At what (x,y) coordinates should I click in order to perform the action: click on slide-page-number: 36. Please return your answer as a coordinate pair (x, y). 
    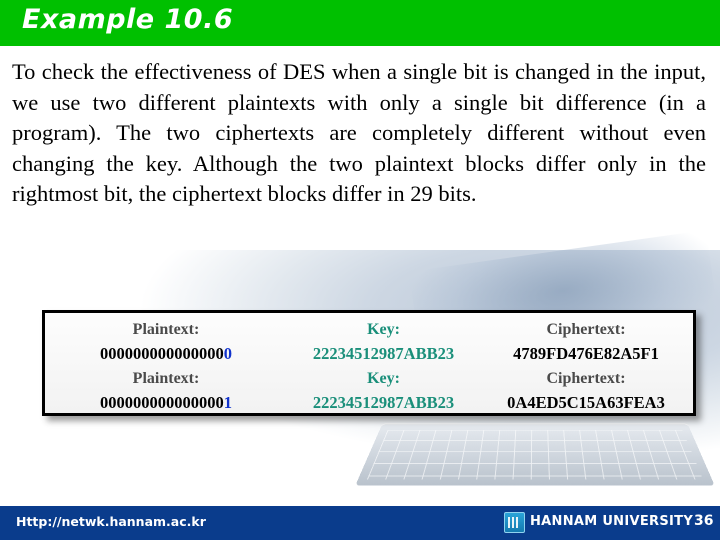
    Looking at the image, I should click on (704, 521).